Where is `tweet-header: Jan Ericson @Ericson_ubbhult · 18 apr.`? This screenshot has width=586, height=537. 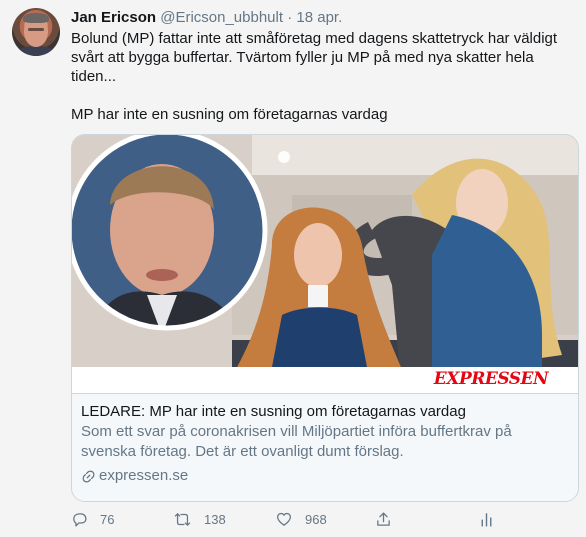 tweet-header: Jan Ericson @Ericson_ubbhult · 18 apr. is located at coordinates (206, 18).